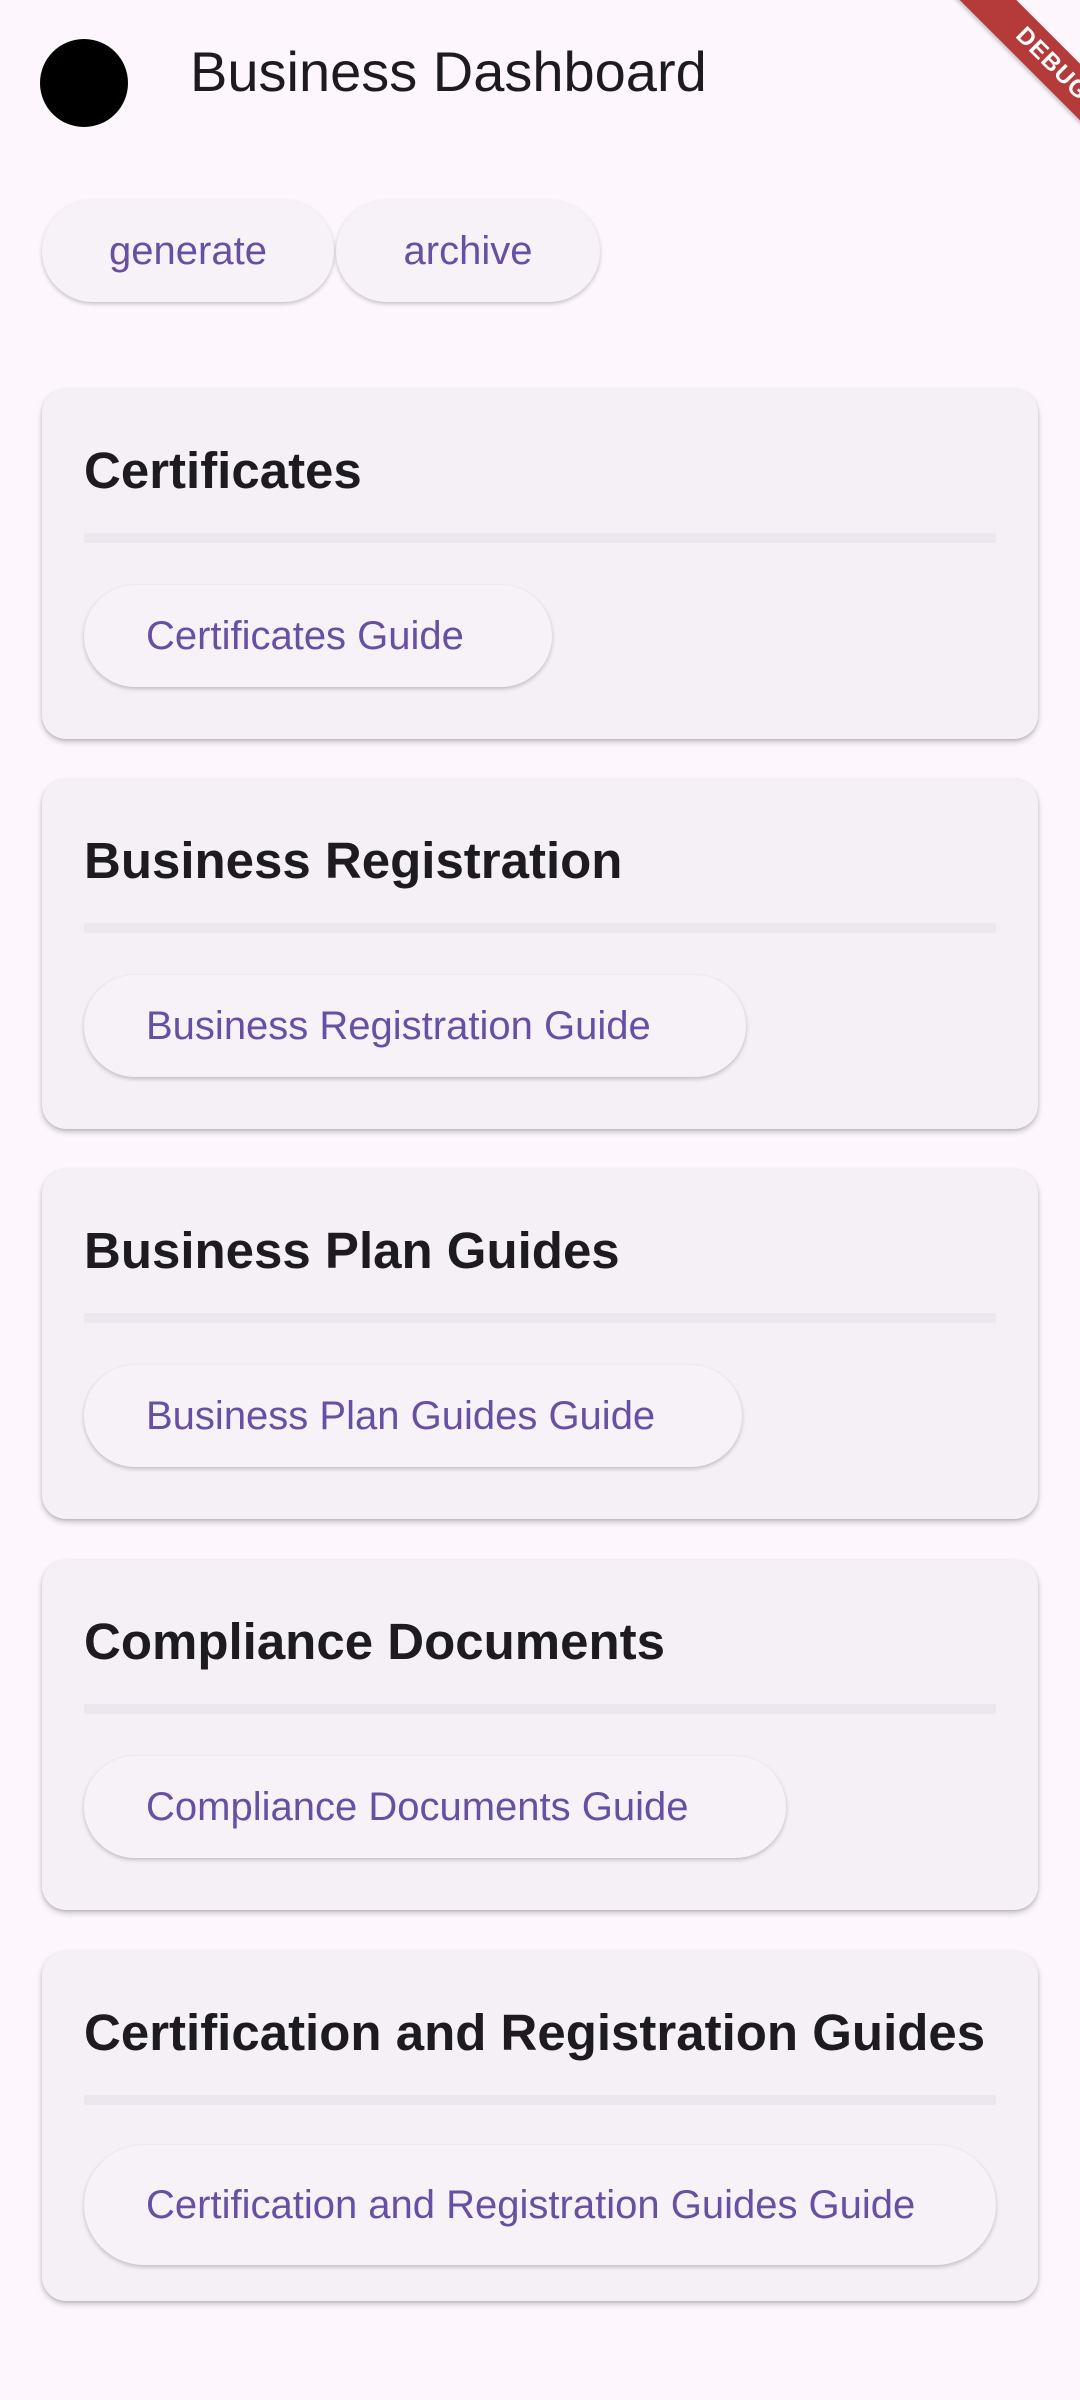 The width and height of the screenshot is (1080, 2400). Describe the element at coordinates (188, 251) in the screenshot. I see `generate-button: generate` at that location.